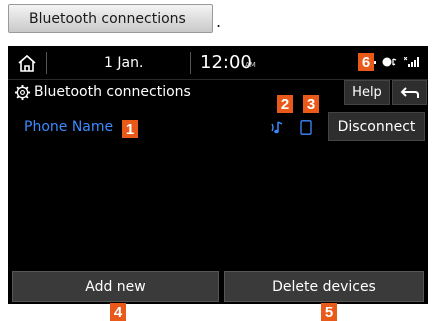  I want to click on ampm-indicator: AM, so click(250, 65).